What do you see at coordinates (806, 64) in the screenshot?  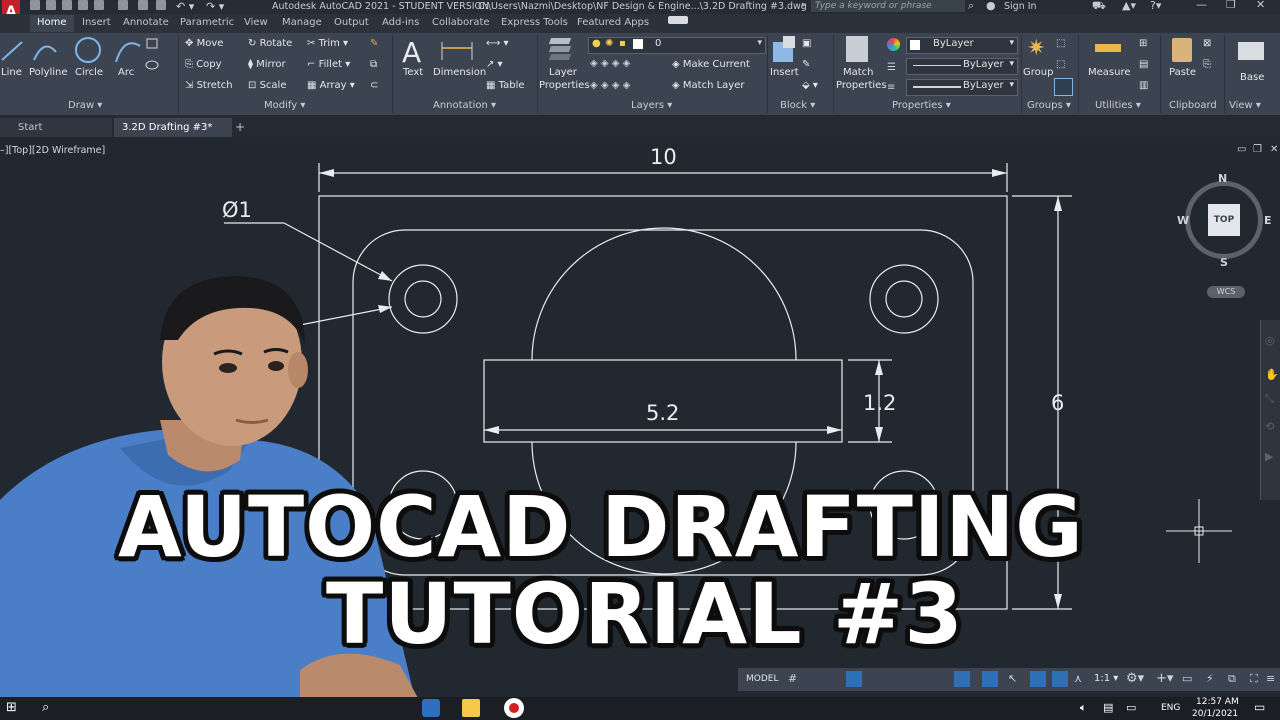 I see `edit-block-icon: ✎` at bounding box center [806, 64].